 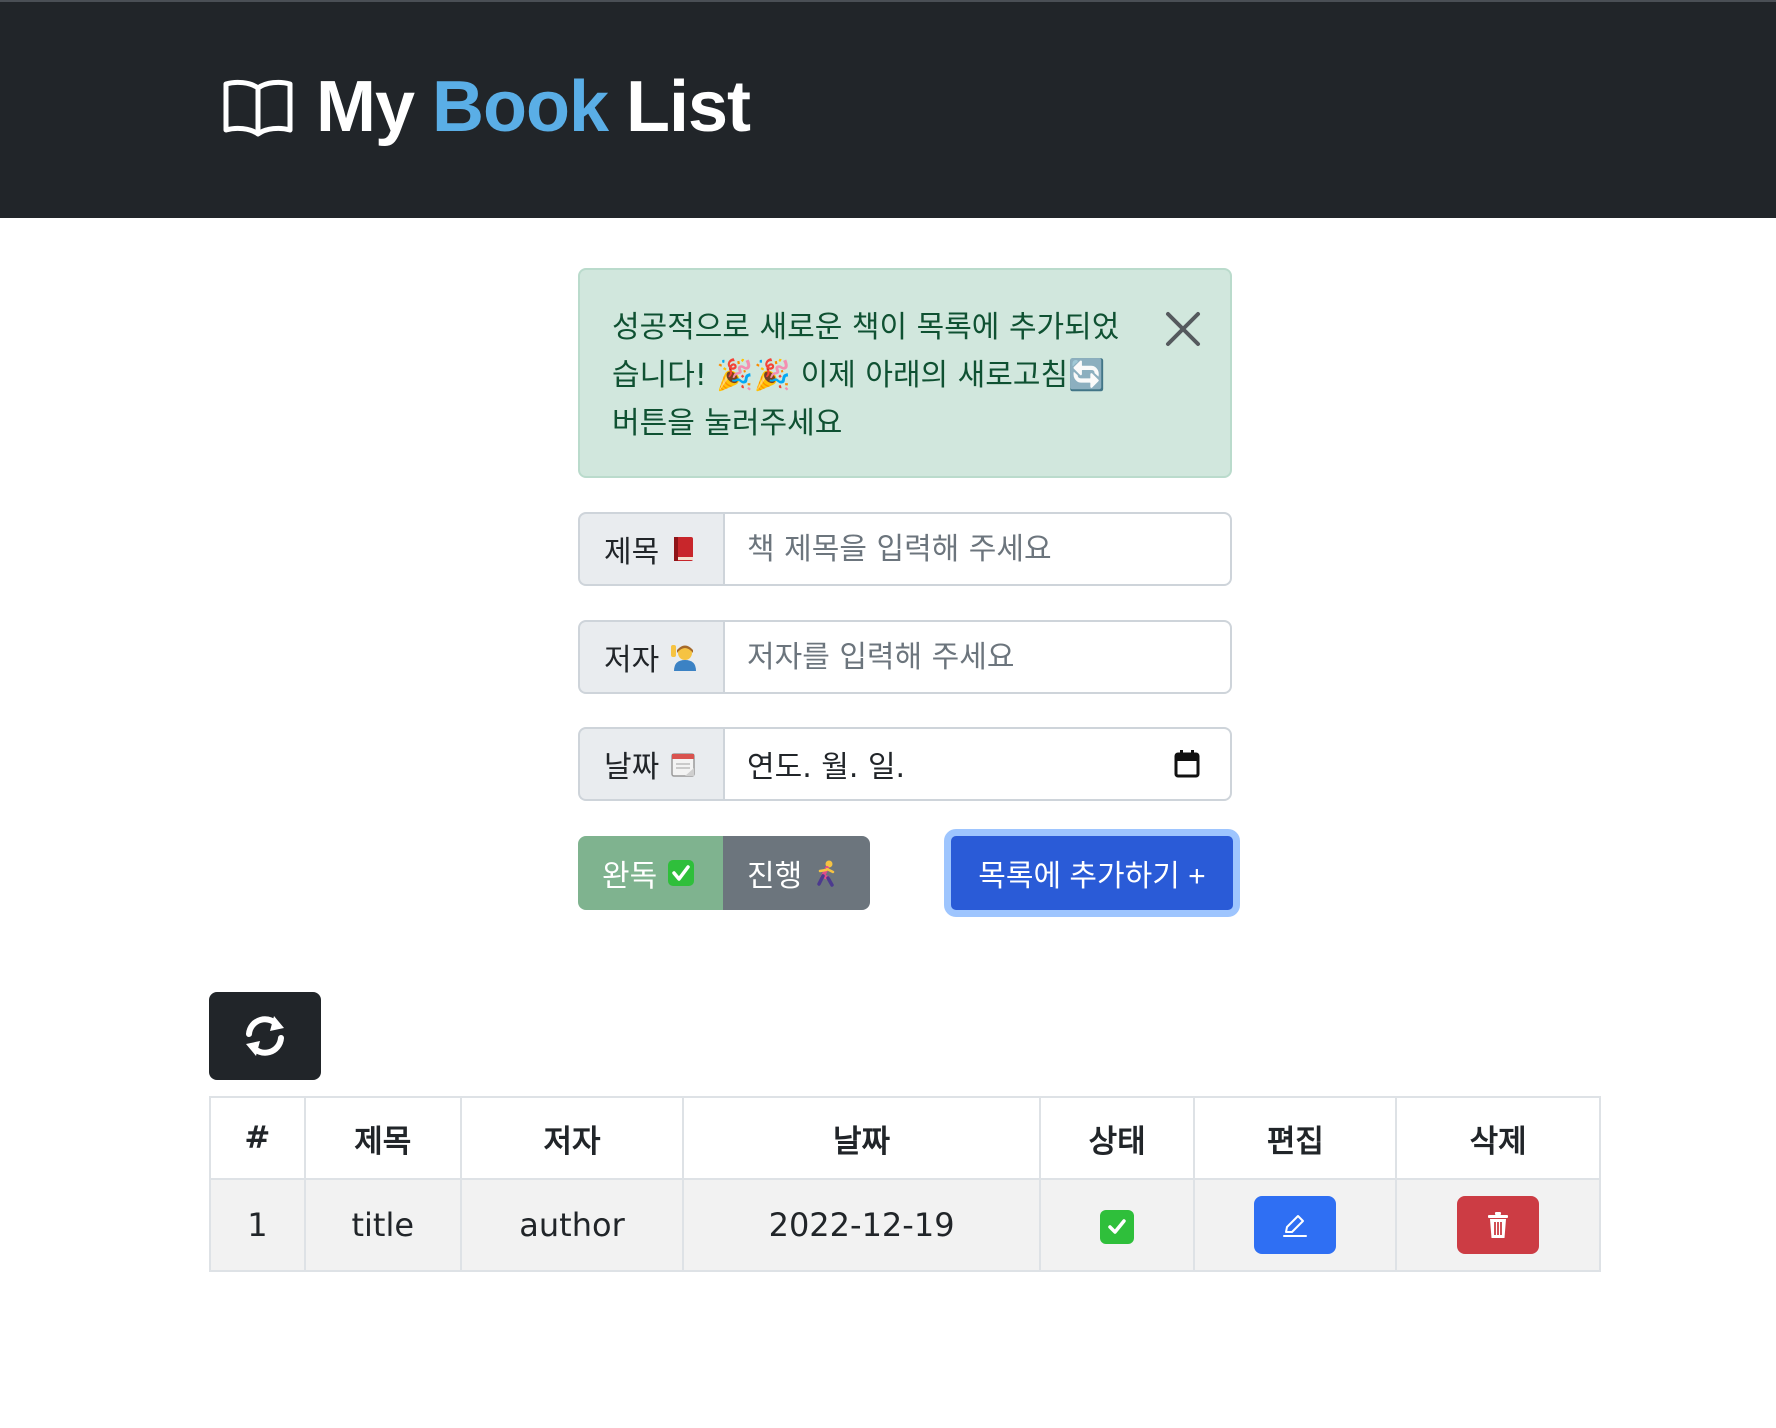 I want to click on cell-edit, so click(x=1295, y=1225).